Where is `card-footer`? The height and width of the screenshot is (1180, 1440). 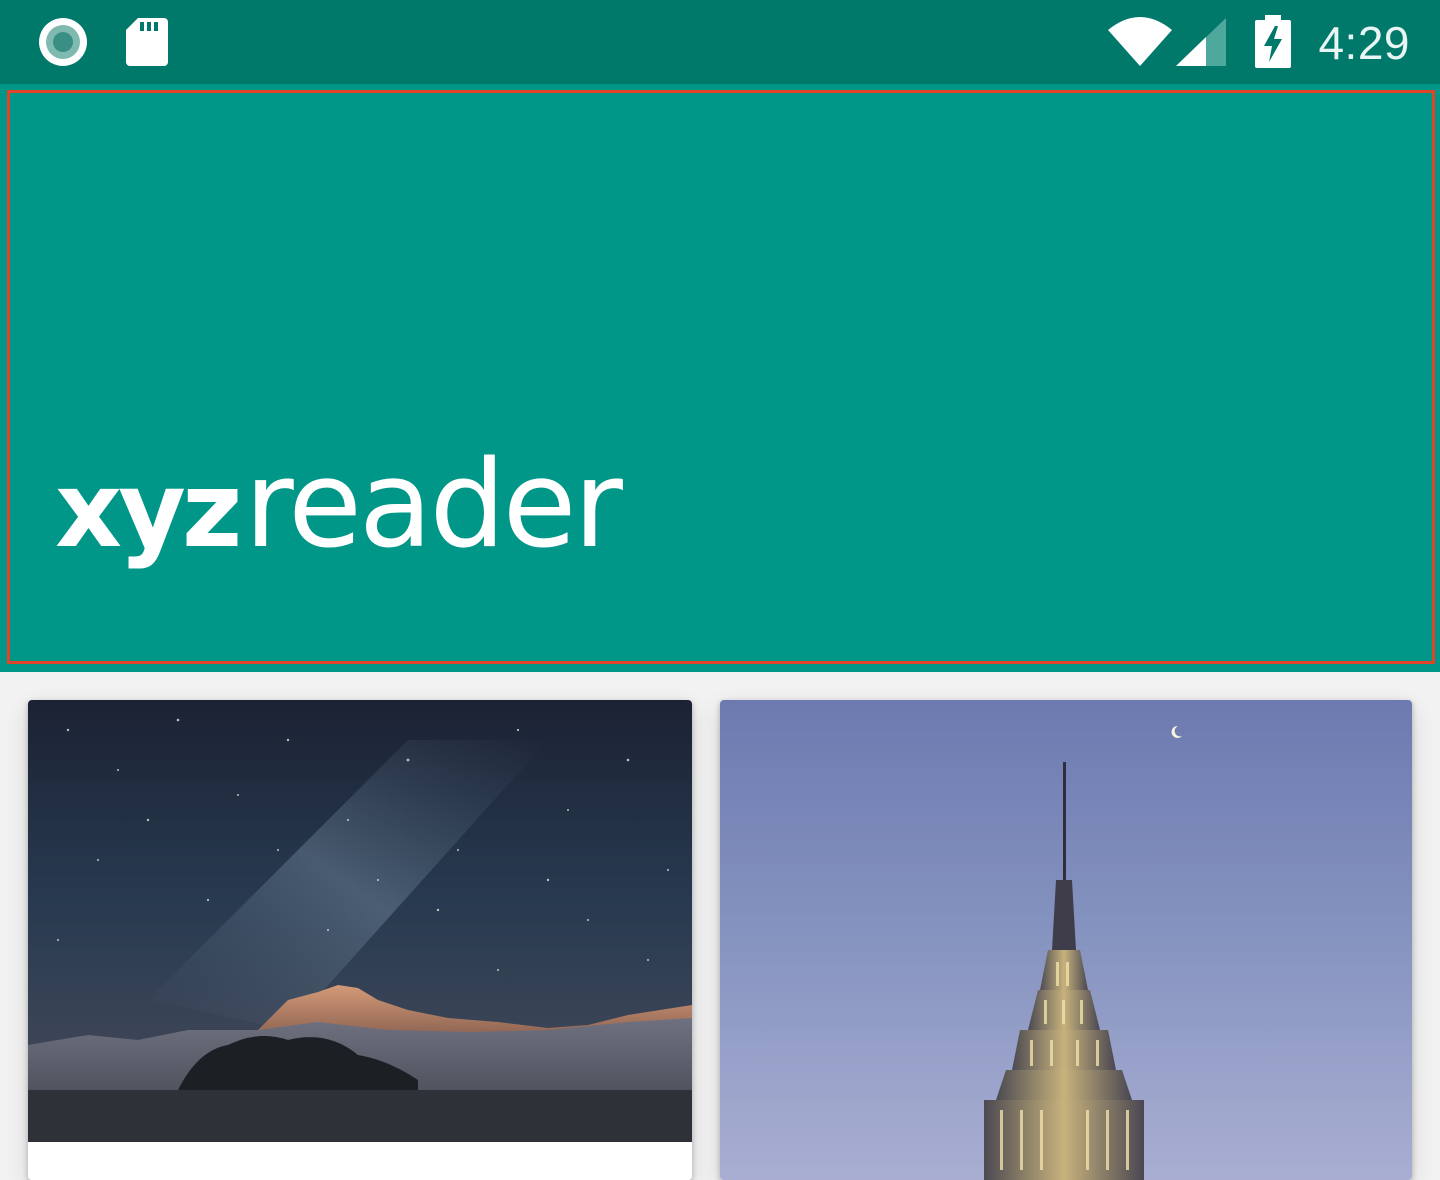
card-footer is located at coordinates (360, 1161).